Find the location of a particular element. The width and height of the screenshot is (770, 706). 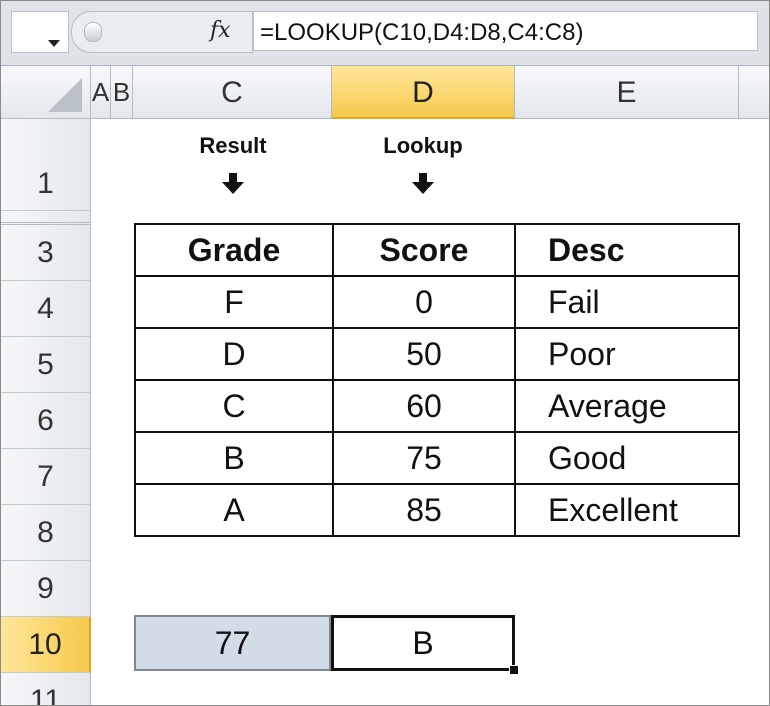

score-cell: 60 is located at coordinates (424, 406).